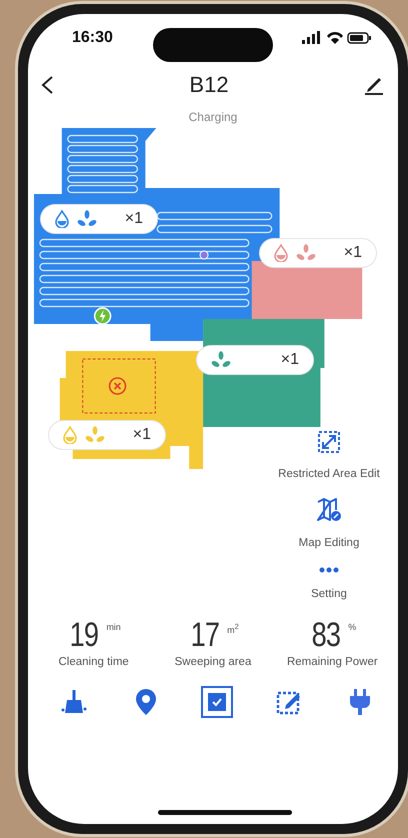  I want to click on dashed-edit-icon, so click(289, 702).